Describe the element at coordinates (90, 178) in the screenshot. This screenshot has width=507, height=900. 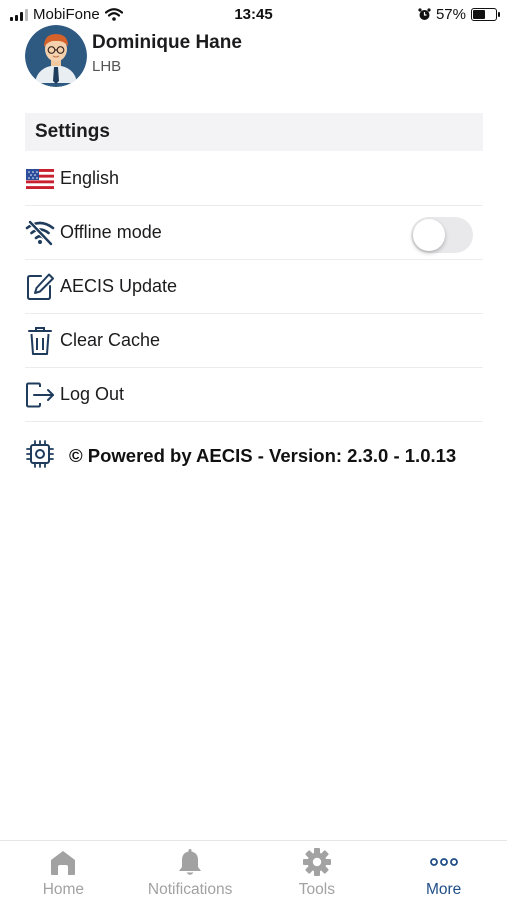
I see `menu-item-label: English` at that location.